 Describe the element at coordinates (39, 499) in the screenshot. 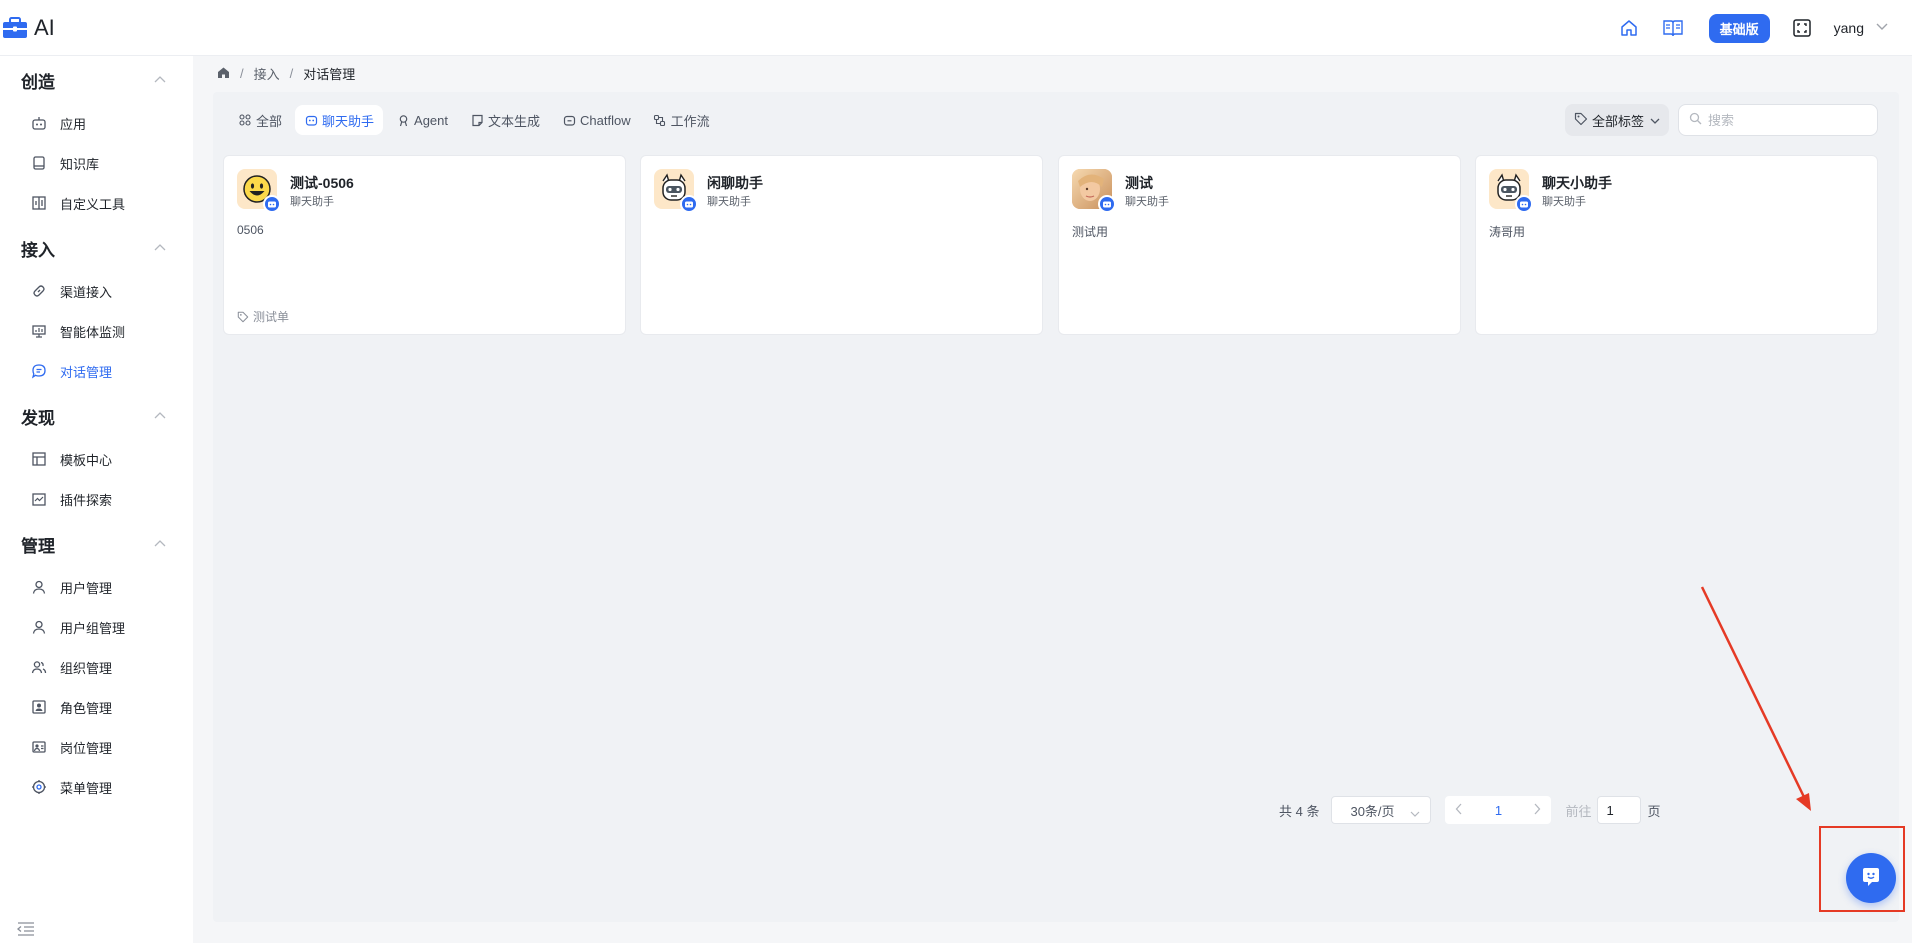

I see `store-icon` at that location.